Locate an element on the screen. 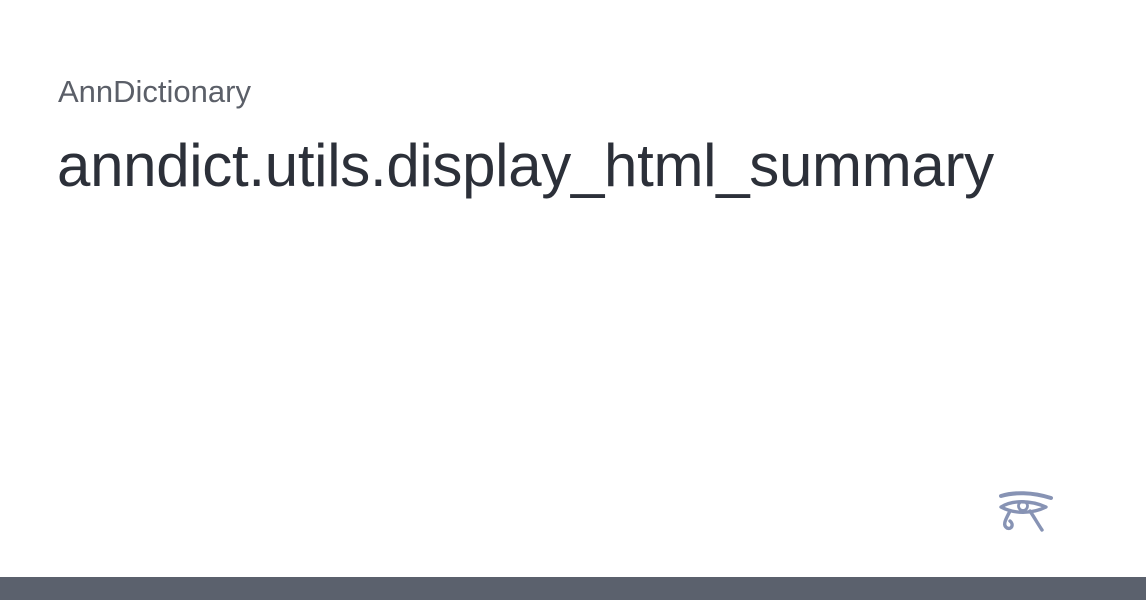 Image resolution: width=1146 pixels, height=600 pixels. eye-of-horus-icon is located at coordinates (1026, 511).